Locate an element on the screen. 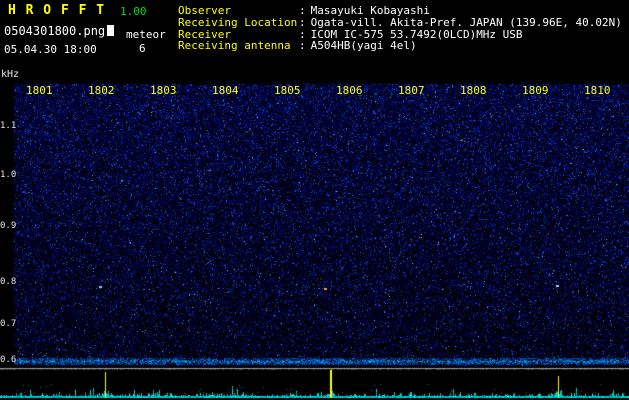 The height and width of the screenshot is (400, 629). text-cursor is located at coordinates (111, 30).